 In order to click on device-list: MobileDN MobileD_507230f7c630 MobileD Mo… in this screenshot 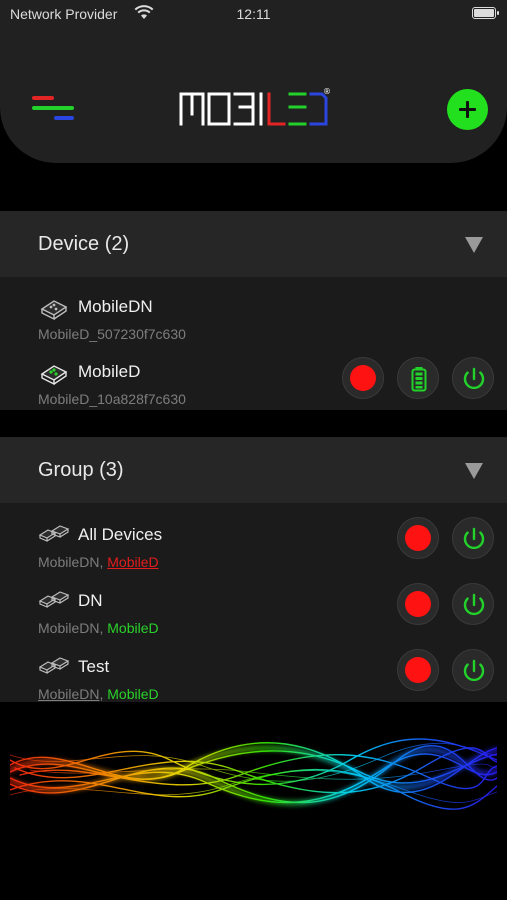, I will do `click(253, 343)`.